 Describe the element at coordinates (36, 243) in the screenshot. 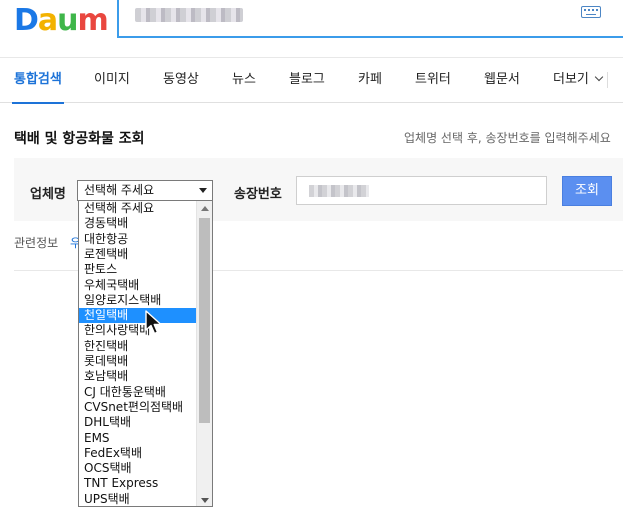

I see `related-info-label: 관련정보` at that location.